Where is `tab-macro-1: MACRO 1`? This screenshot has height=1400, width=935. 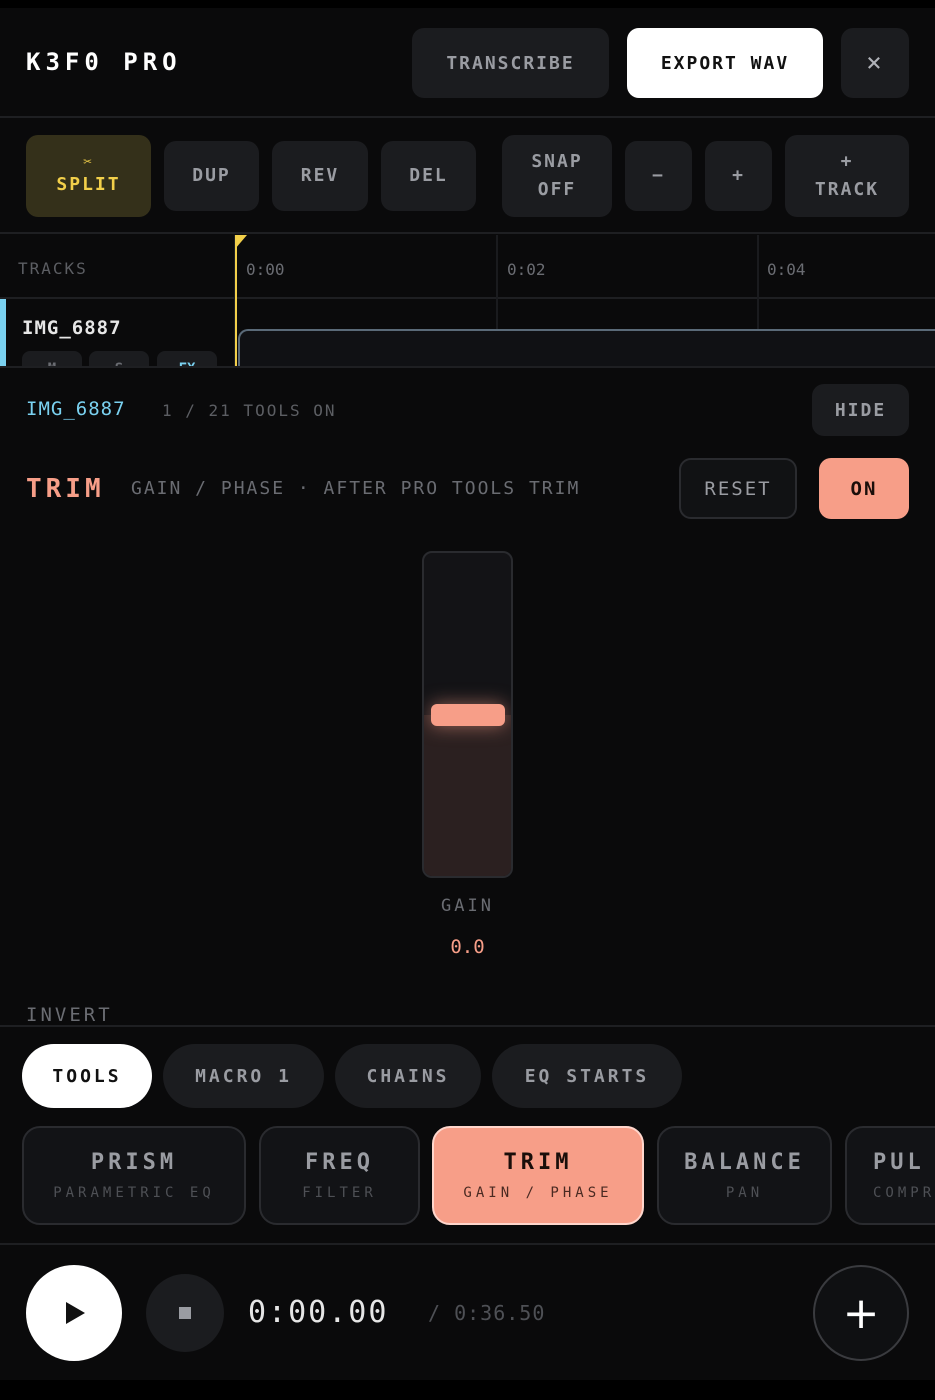
tab-macro-1: MACRO 1 is located at coordinates (243, 1076).